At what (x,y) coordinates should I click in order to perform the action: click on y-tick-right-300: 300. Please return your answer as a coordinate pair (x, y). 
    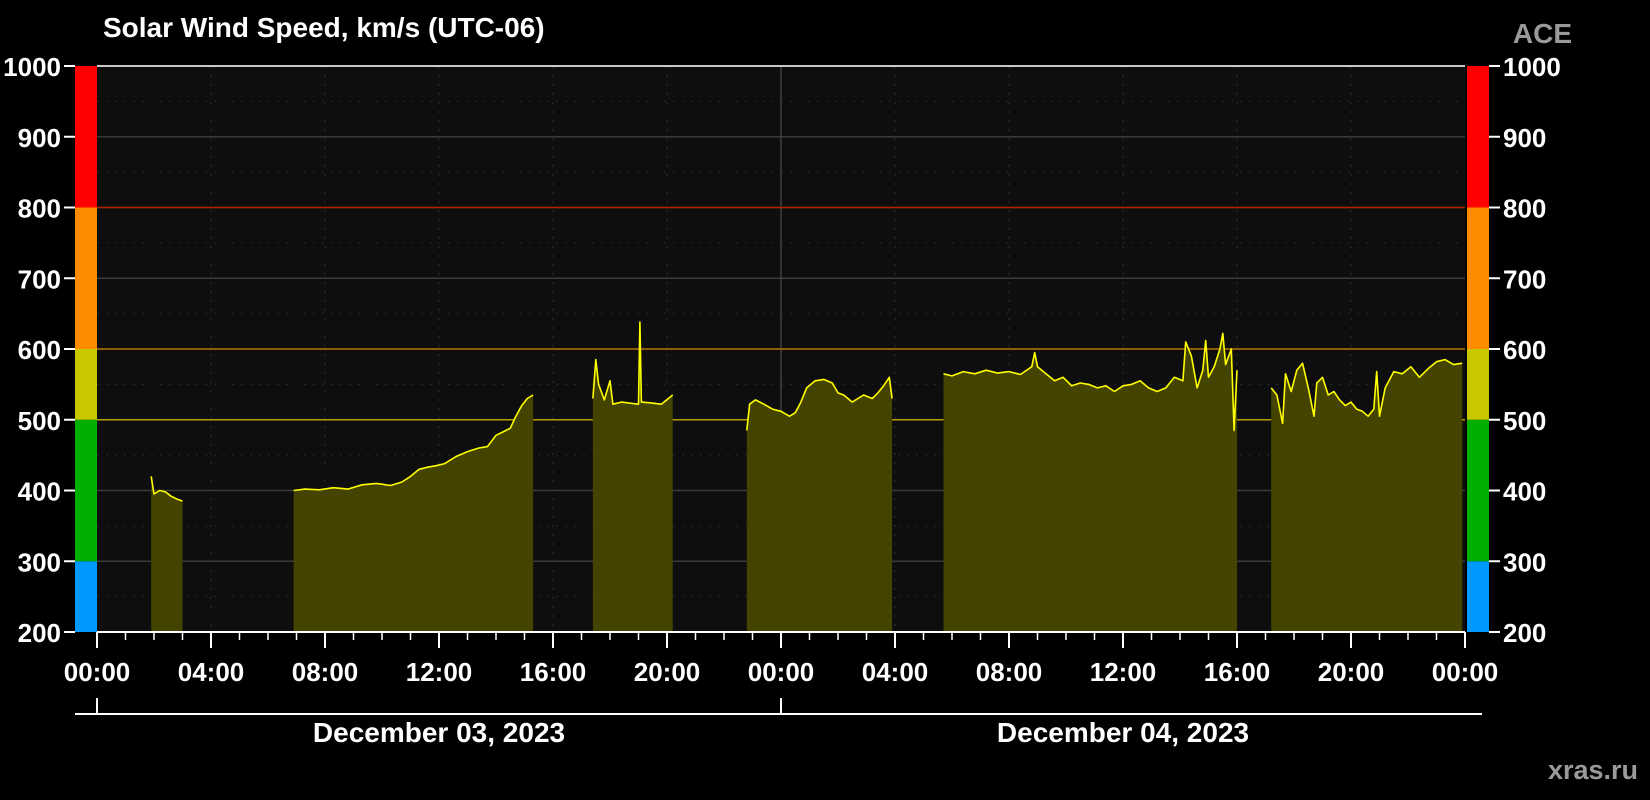
    Looking at the image, I should click on (1524, 562).